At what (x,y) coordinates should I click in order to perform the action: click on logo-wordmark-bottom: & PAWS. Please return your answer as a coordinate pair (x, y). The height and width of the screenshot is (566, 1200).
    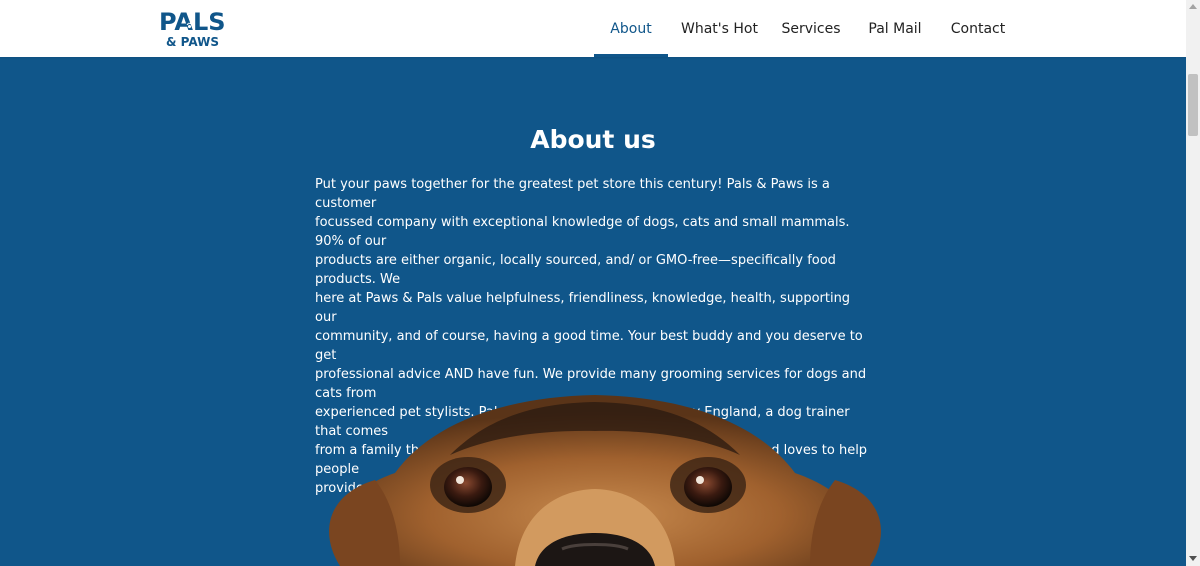
    Looking at the image, I should click on (192, 42).